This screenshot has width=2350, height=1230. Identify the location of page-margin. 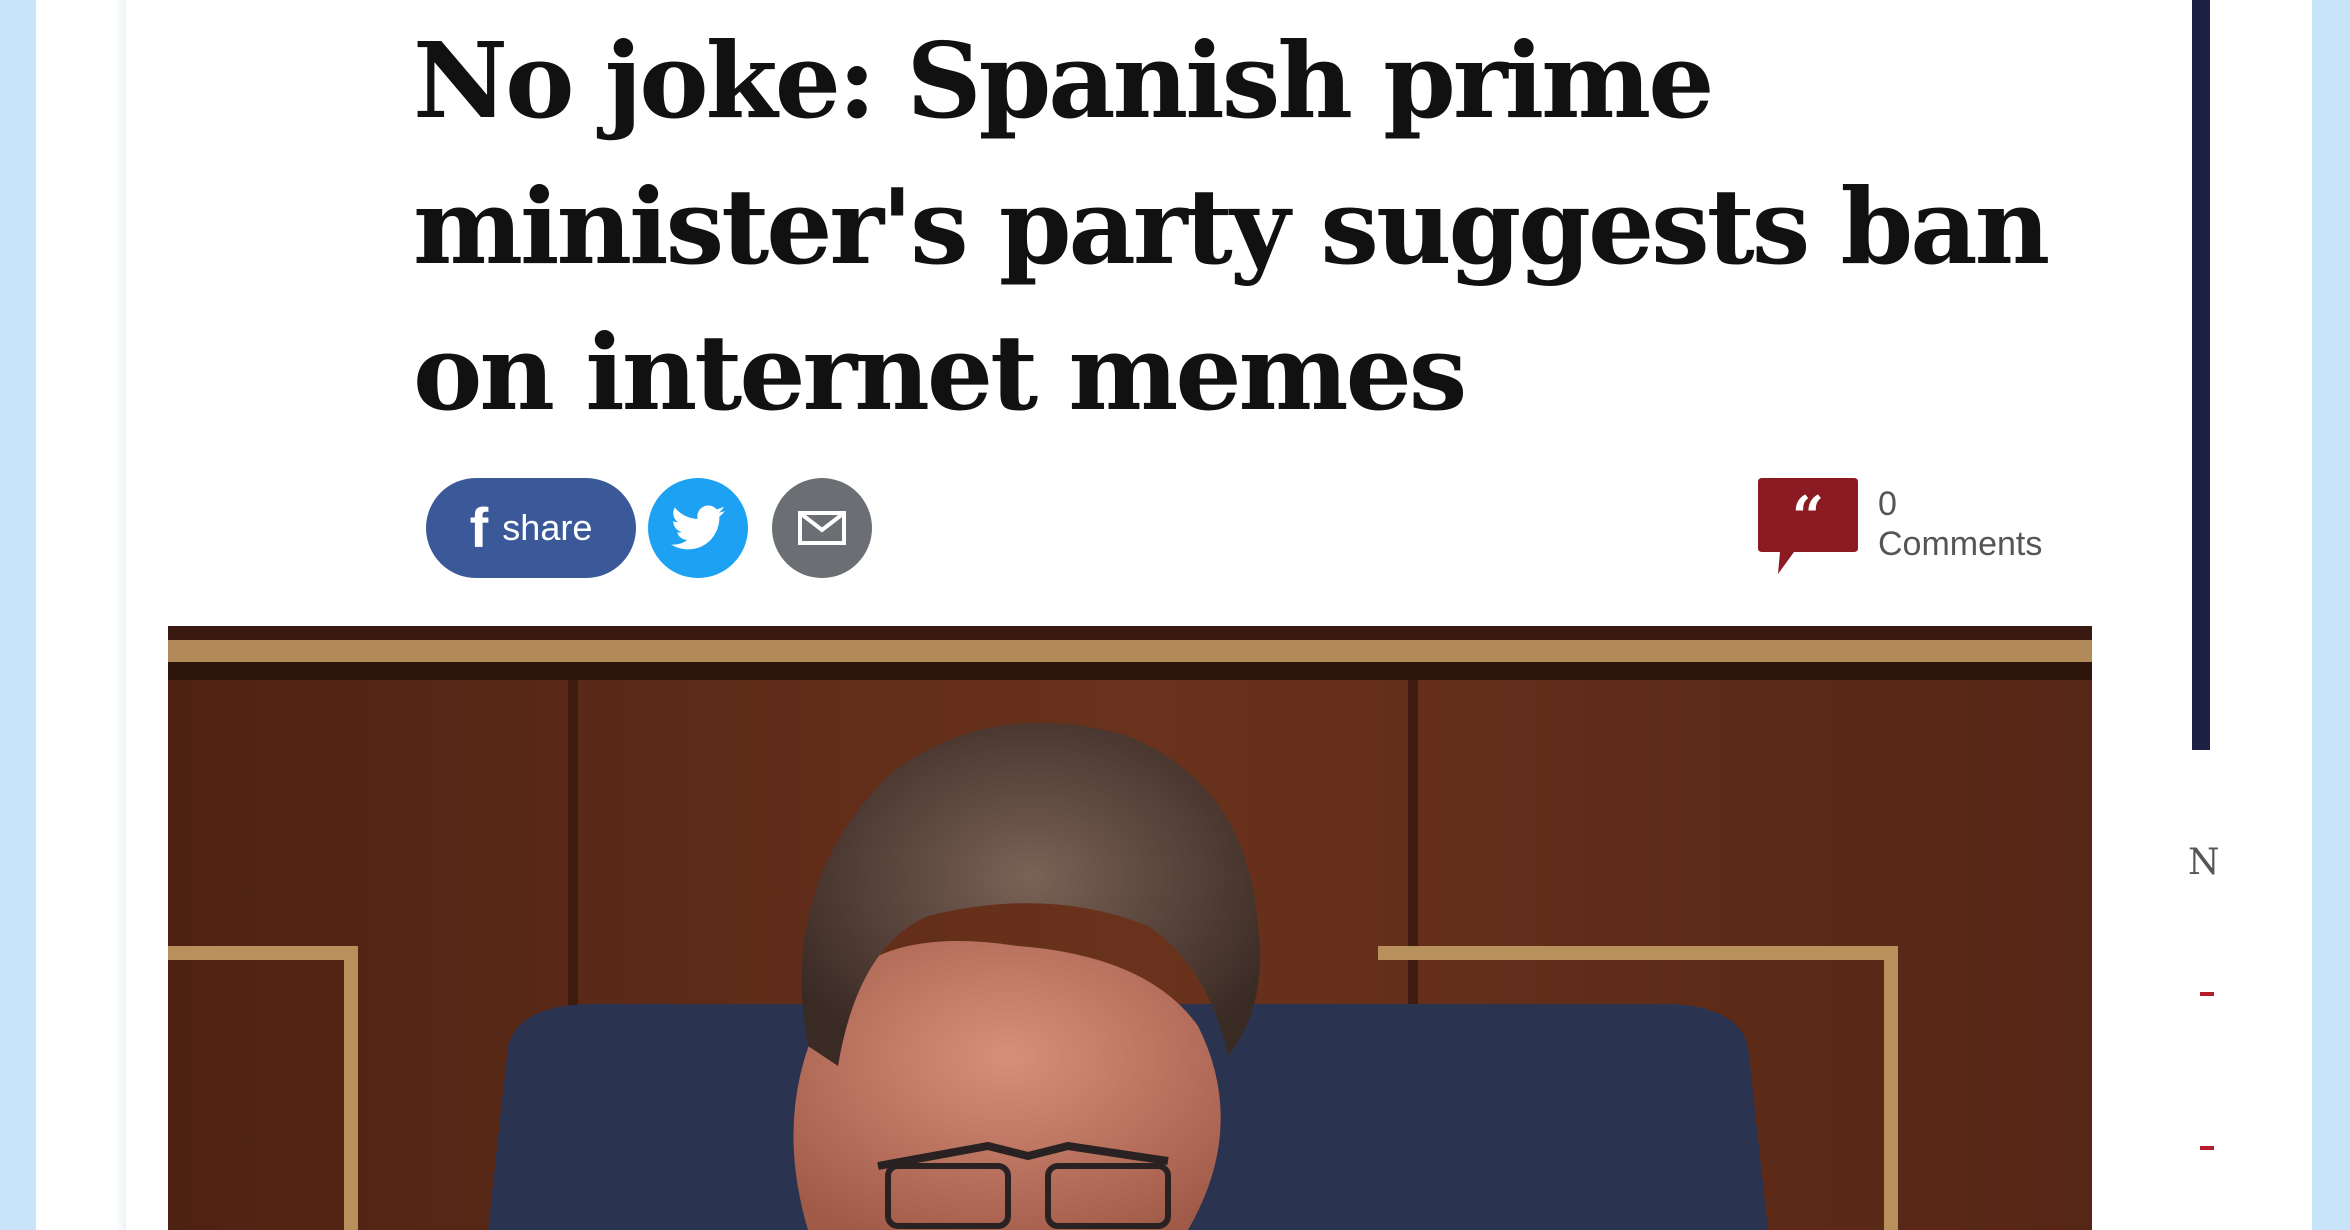
(81, 615).